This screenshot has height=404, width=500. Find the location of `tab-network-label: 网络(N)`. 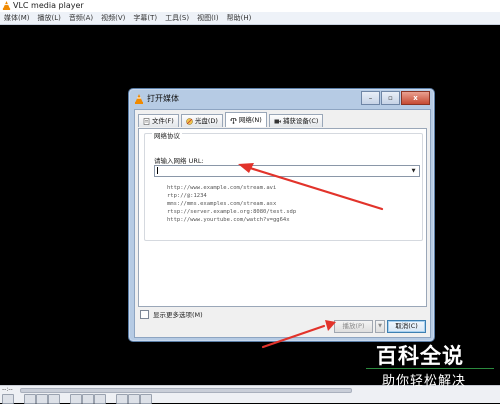

tab-network-label: 网络(N) is located at coordinates (250, 120).